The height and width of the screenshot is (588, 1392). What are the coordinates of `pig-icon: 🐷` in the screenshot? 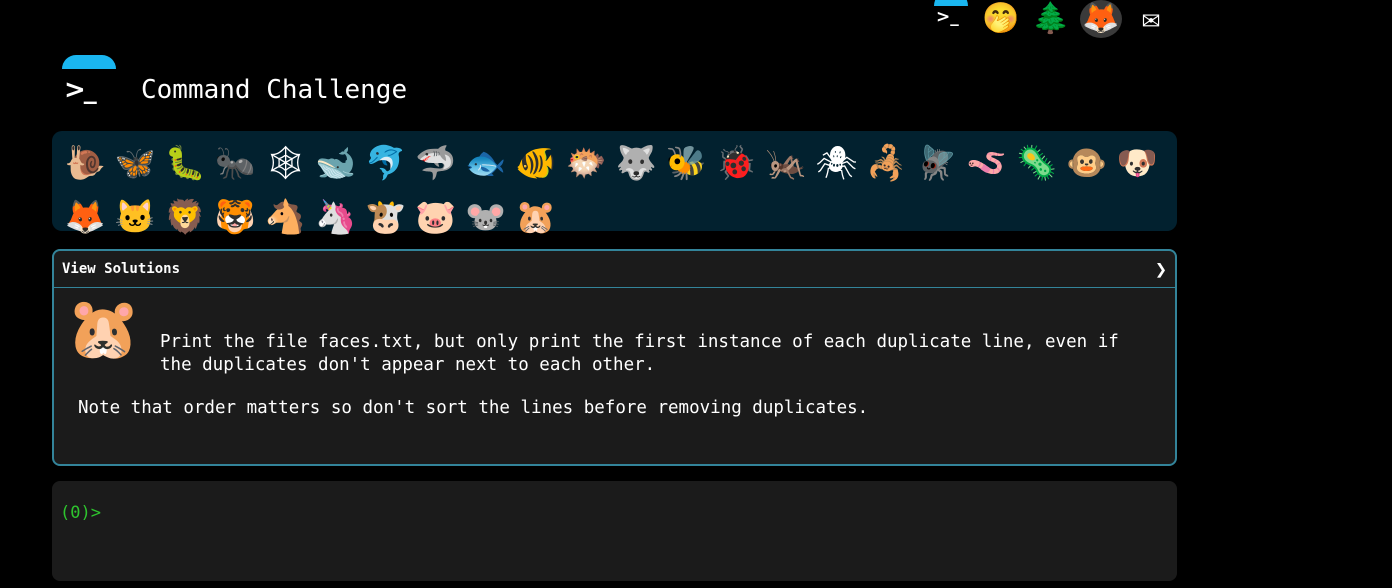 It's located at (436, 216).